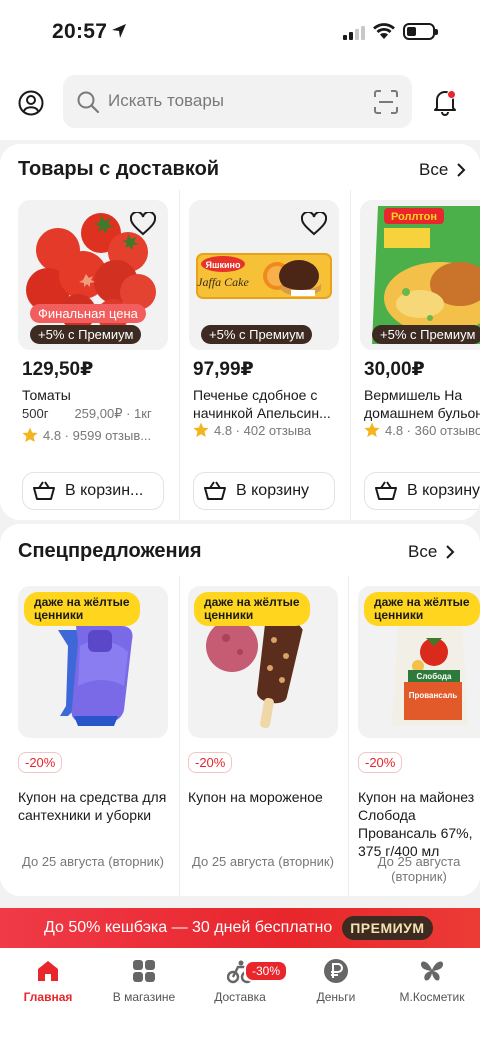  What do you see at coordinates (432, 971) in the screenshot?
I see `butterfly-icon` at bounding box center [432, 971].